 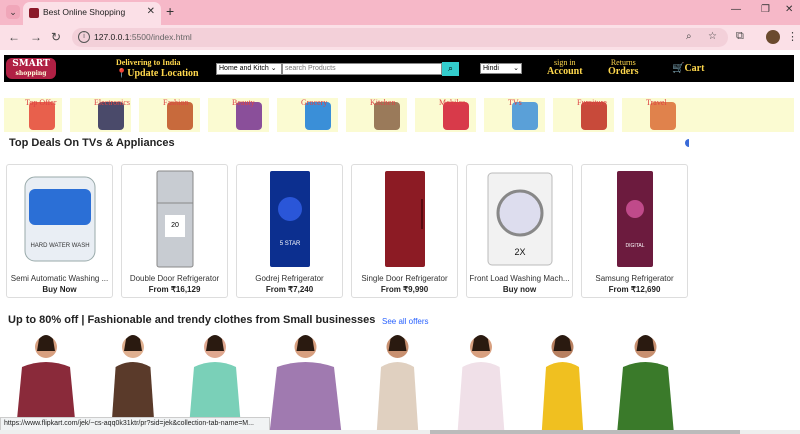 What do you see at coordinates (59, 219) in the screenshot?
I see `product-image: HARD WATER WASH` at bounding box center [59, 219].